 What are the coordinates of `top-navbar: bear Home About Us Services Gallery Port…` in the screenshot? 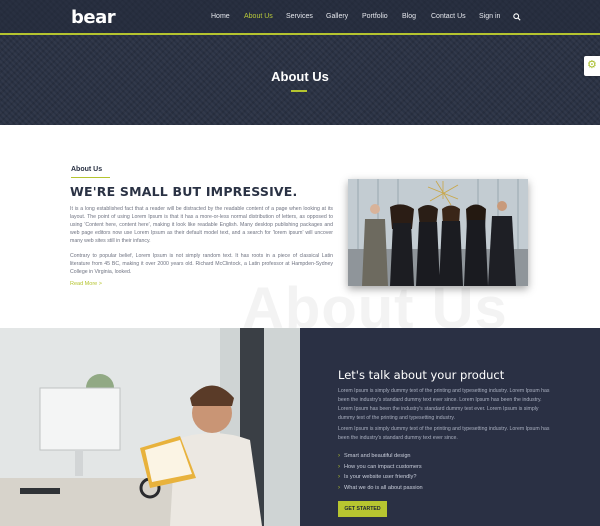 It's located at (300, 17).